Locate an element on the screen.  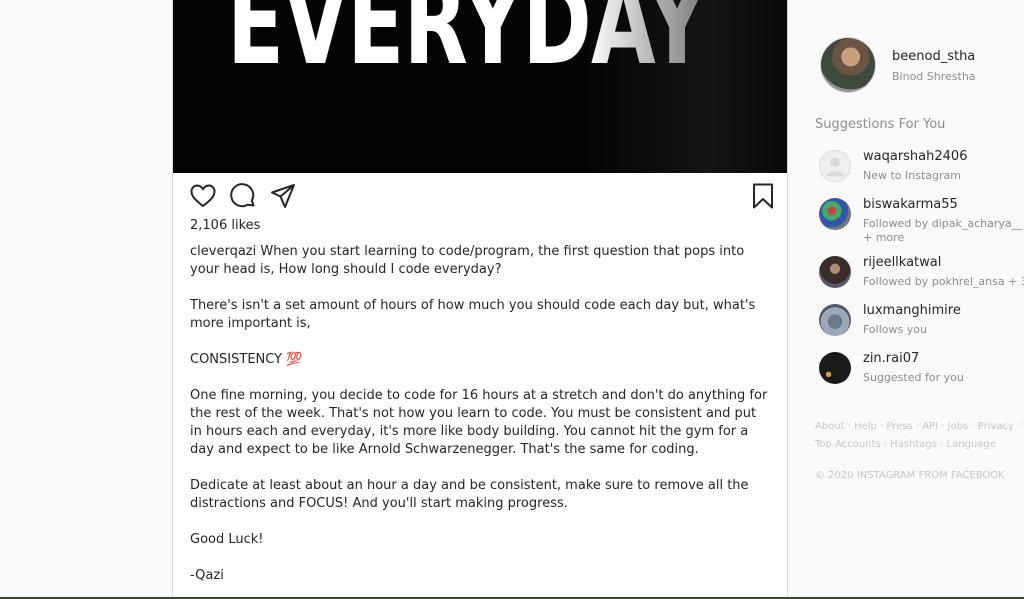
caption-paragraph: -Qazi is located at coordinates (207, 575).